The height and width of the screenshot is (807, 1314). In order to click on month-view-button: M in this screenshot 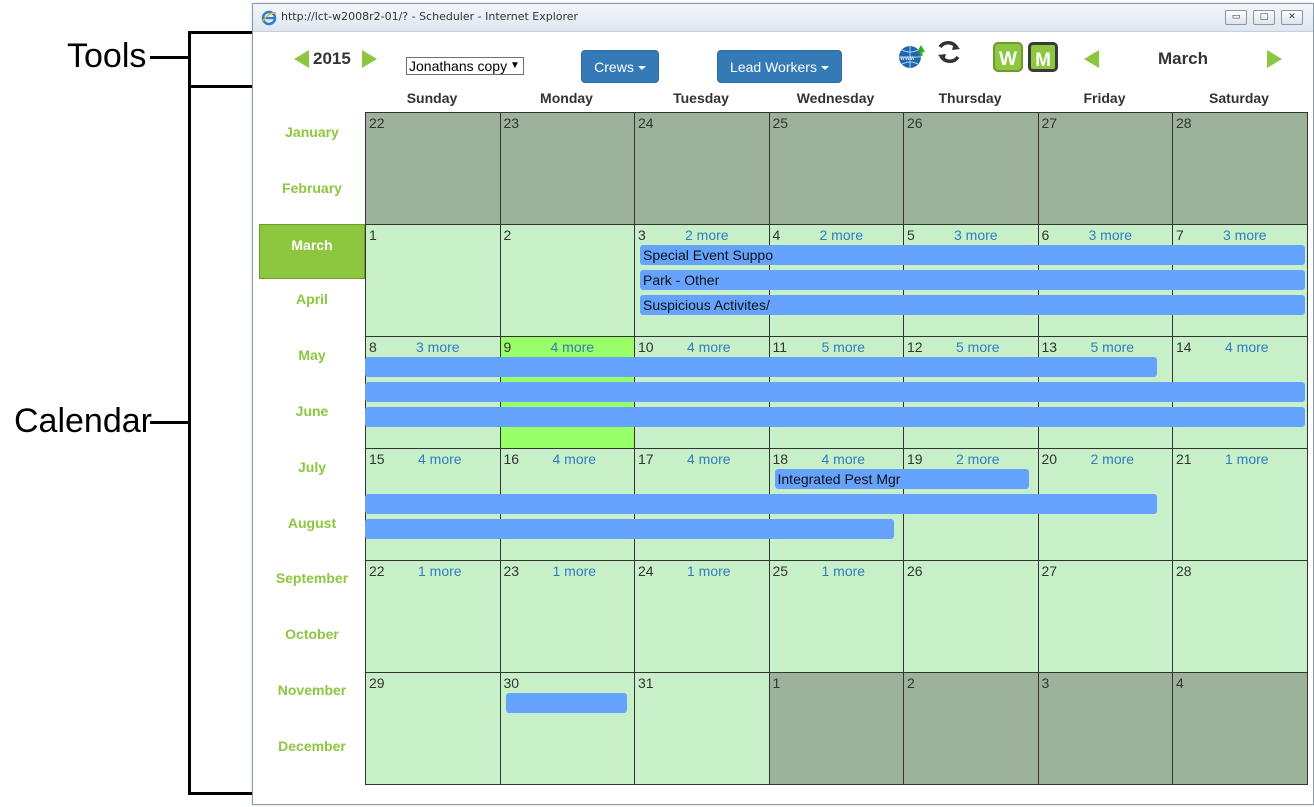, I will do `click(1043, 57)`.